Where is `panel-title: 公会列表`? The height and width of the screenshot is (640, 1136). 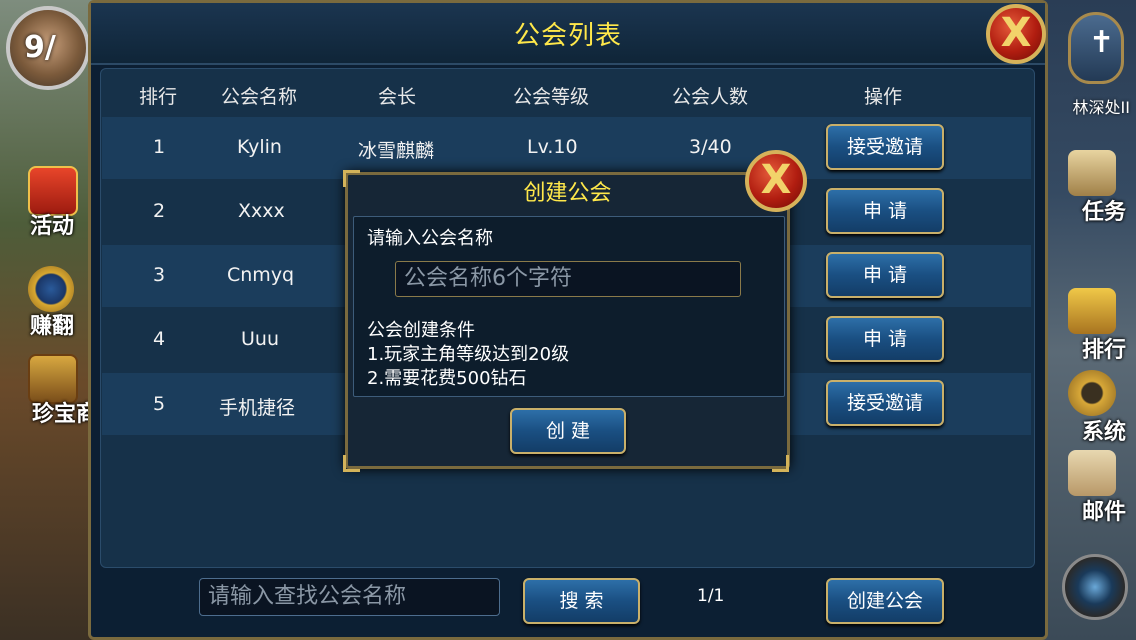
panel-title: 公会列表 is located at coordinates (568, 34).